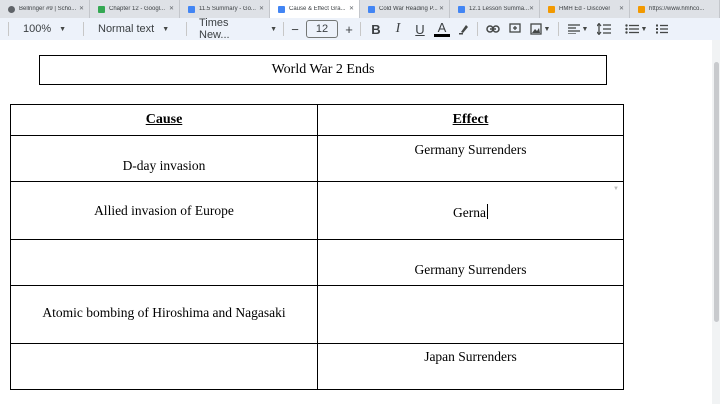  I want to click on font-size-input: 12, so click(322, 29).